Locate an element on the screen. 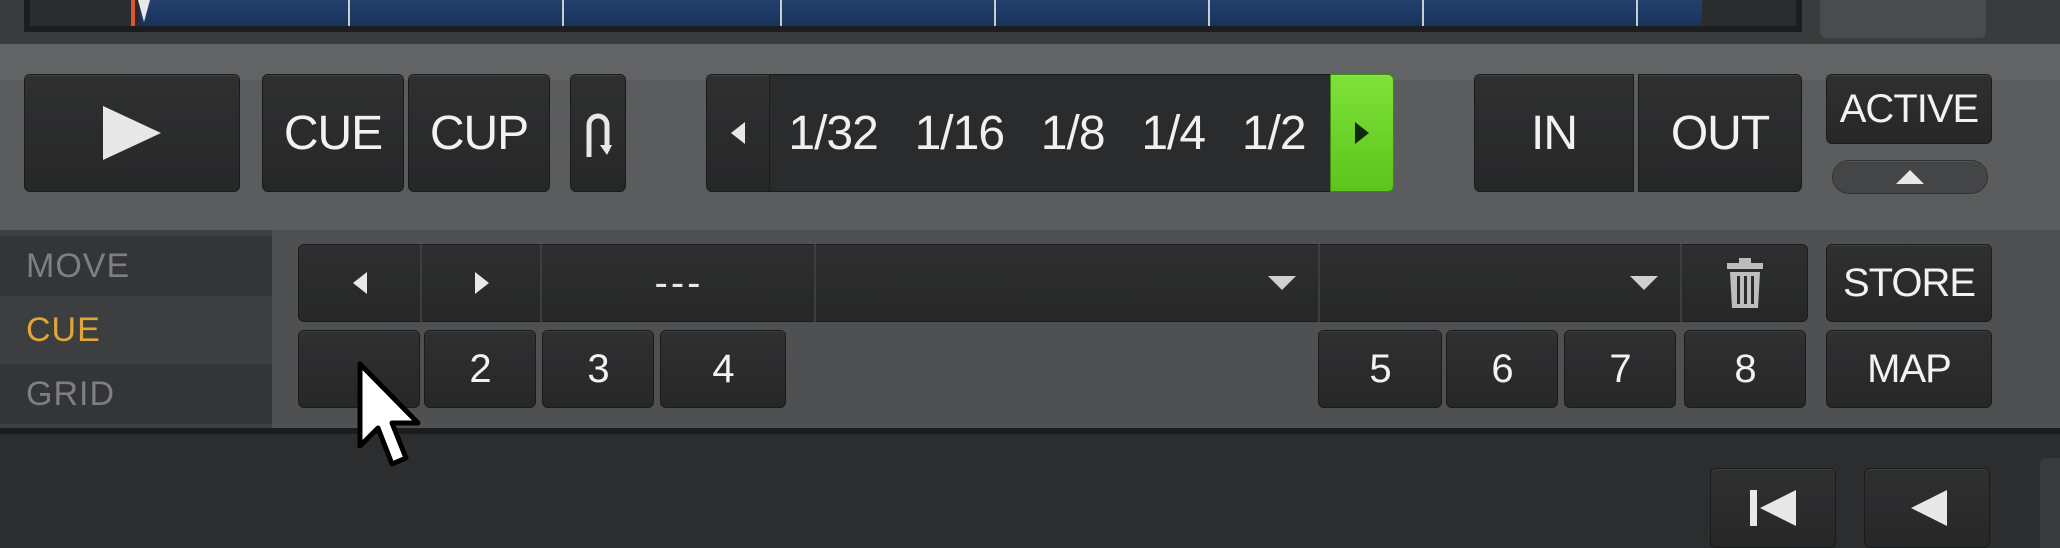  hotcue-button-3: 3 is located at coordinates (598, 369).